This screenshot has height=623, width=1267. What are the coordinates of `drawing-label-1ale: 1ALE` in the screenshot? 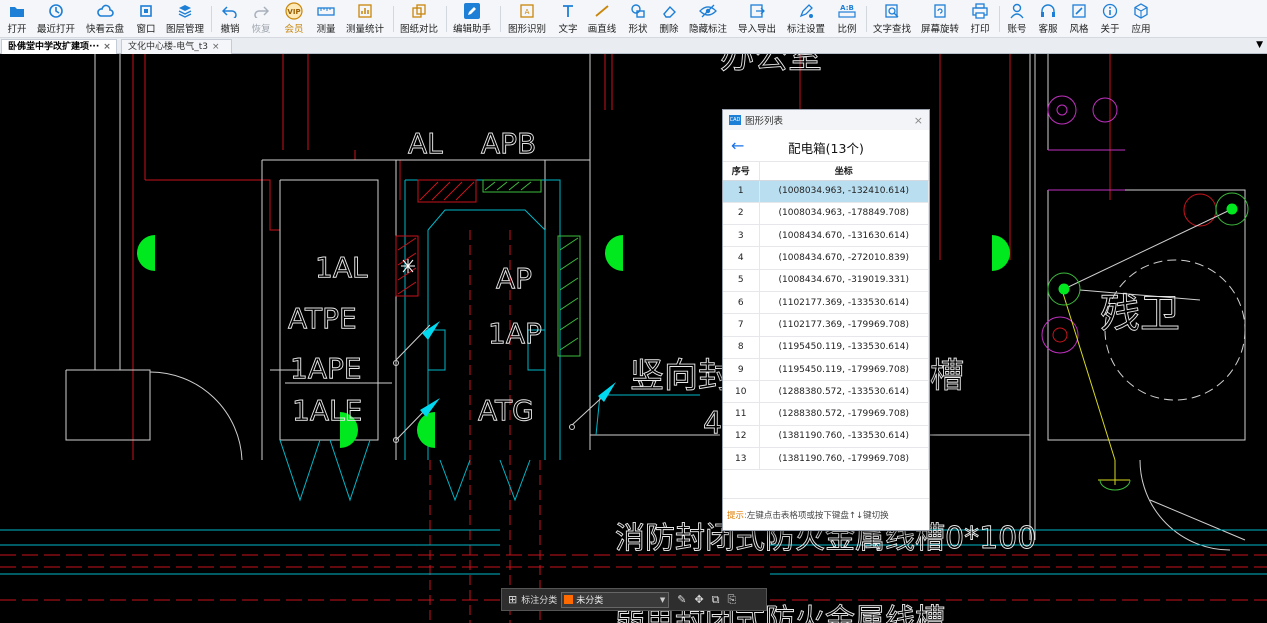 It's located at (327, 410).